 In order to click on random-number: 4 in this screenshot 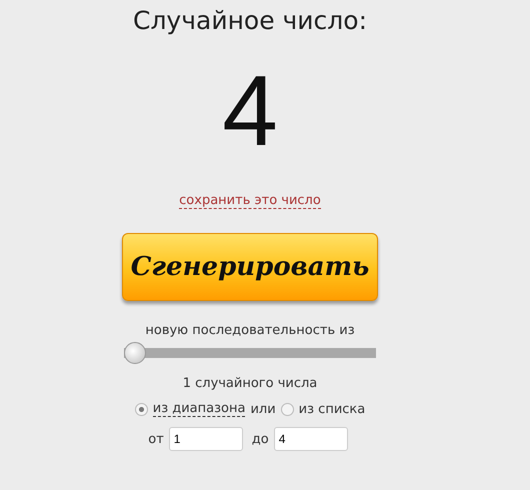, I will do `click(250, 111)`.